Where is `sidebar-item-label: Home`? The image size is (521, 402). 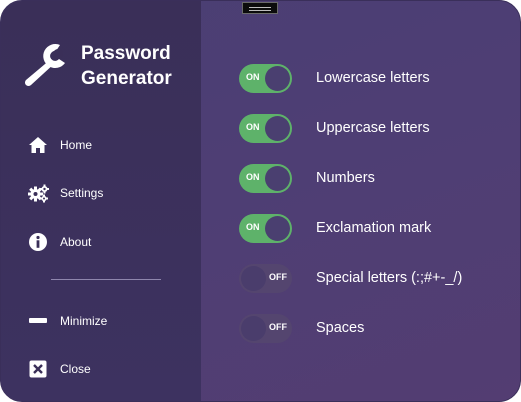 sidebar-item-label: Home is located at coordinates (76, 145).